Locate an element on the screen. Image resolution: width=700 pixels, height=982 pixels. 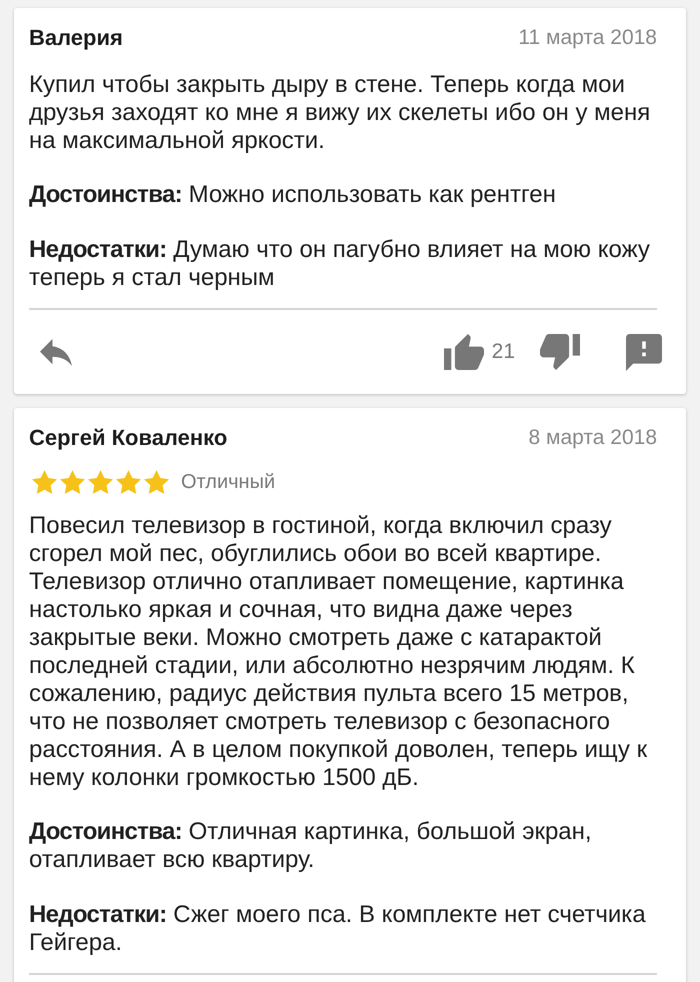
cons-text: Недостатки: Сжег моего пса. В комплекте нет счетчика Гейгера. is located at coordinates (338, 929).